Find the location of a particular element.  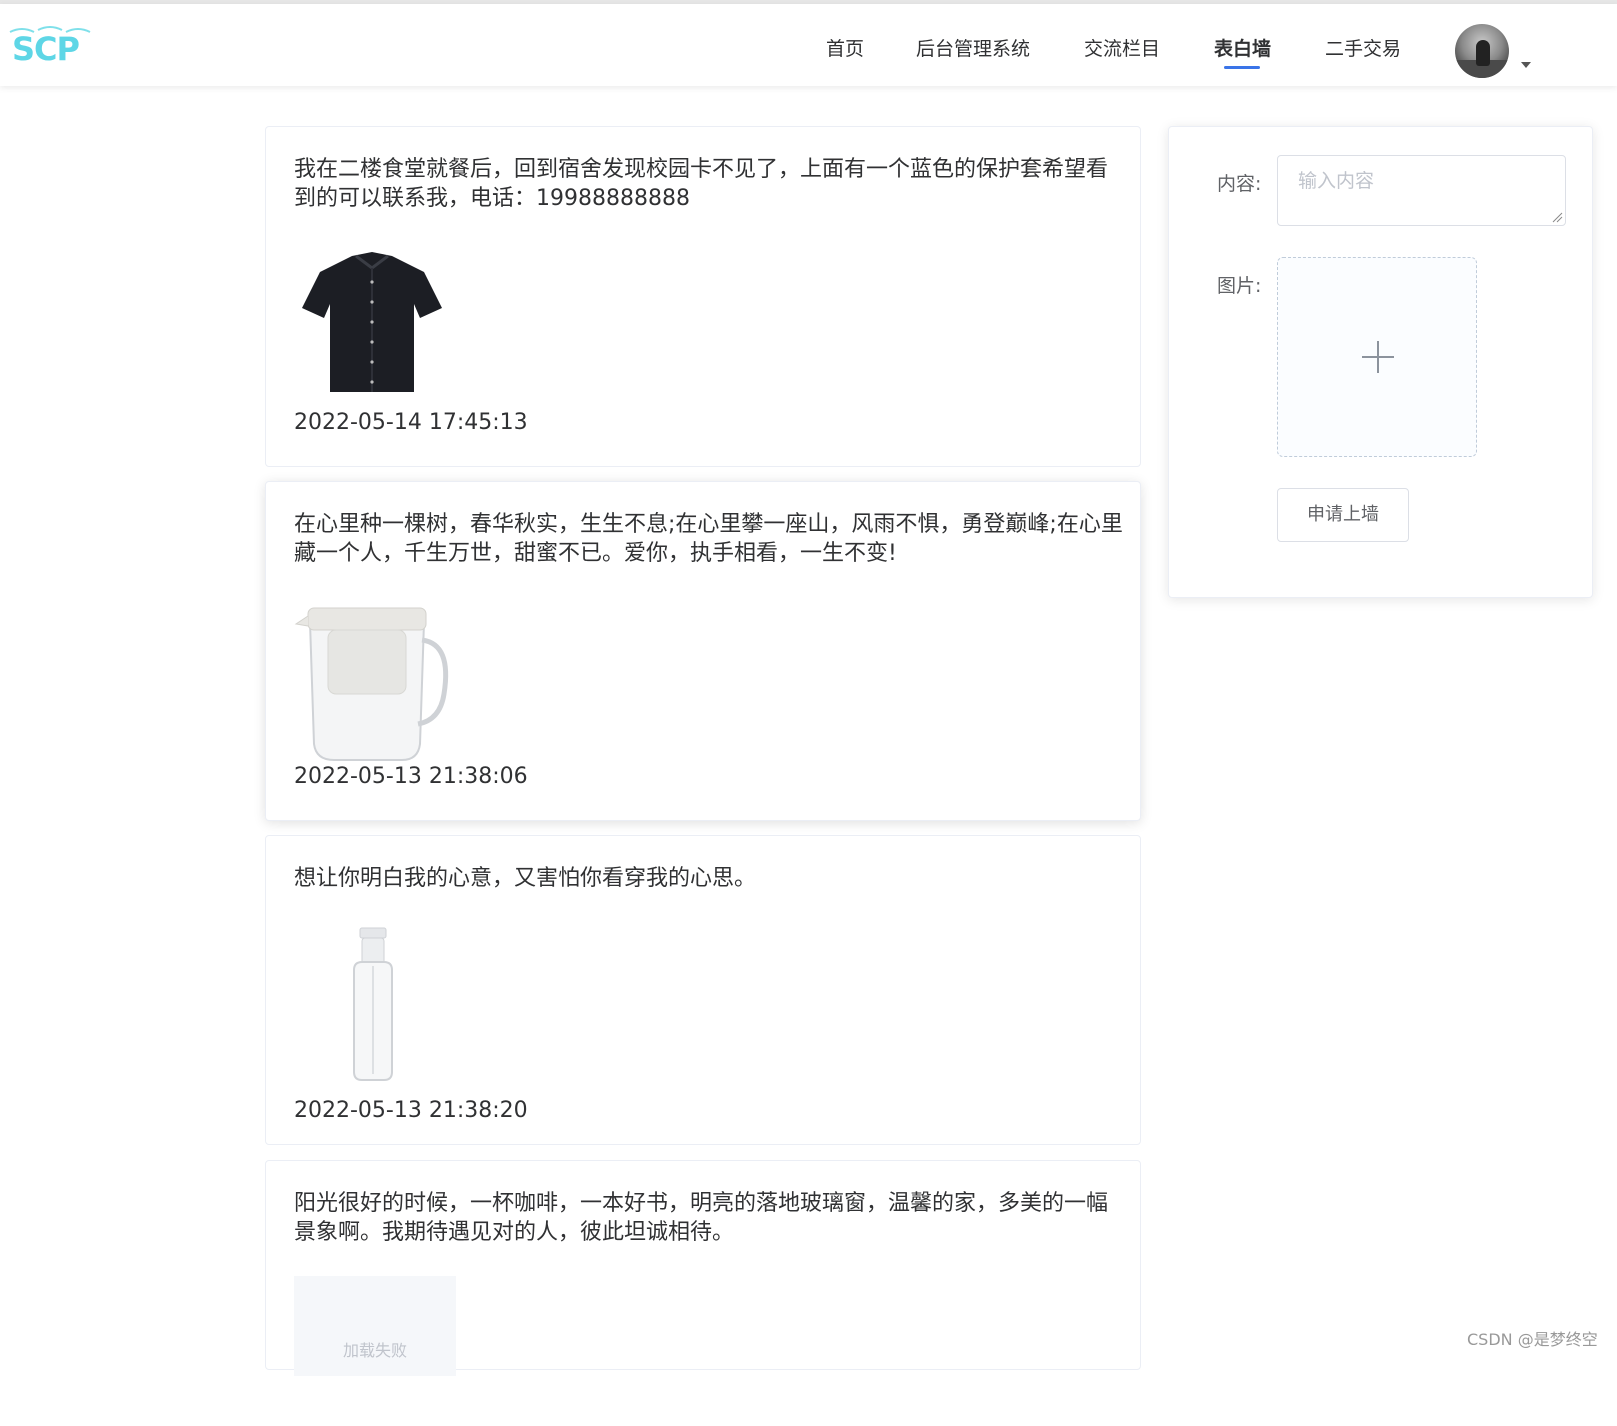

watermark: CSDN @是梦终空 is located at coordinates (1532, 1339).